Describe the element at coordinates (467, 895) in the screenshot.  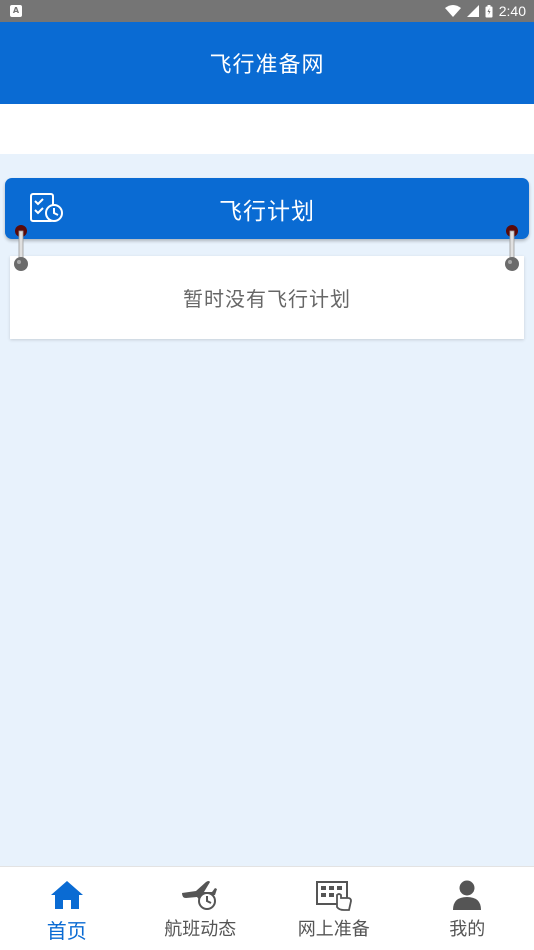
I see `user-icon` at that location.